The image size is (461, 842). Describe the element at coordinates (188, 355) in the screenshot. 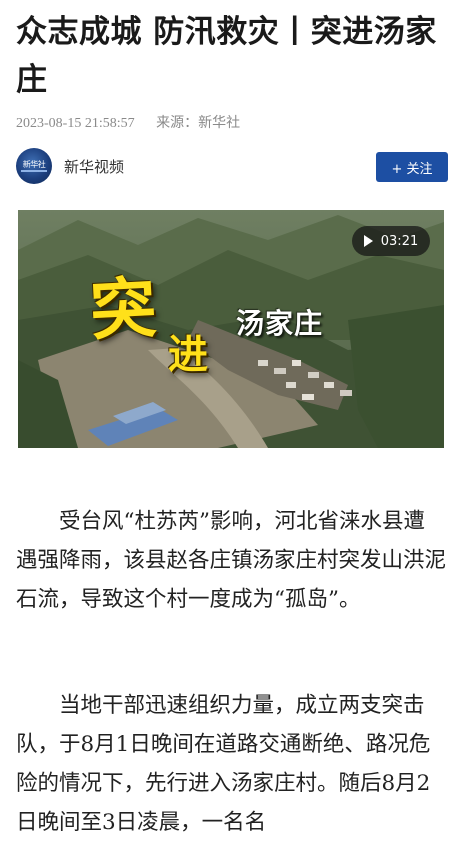

I see `overlay-title-mid: 进` at that location.